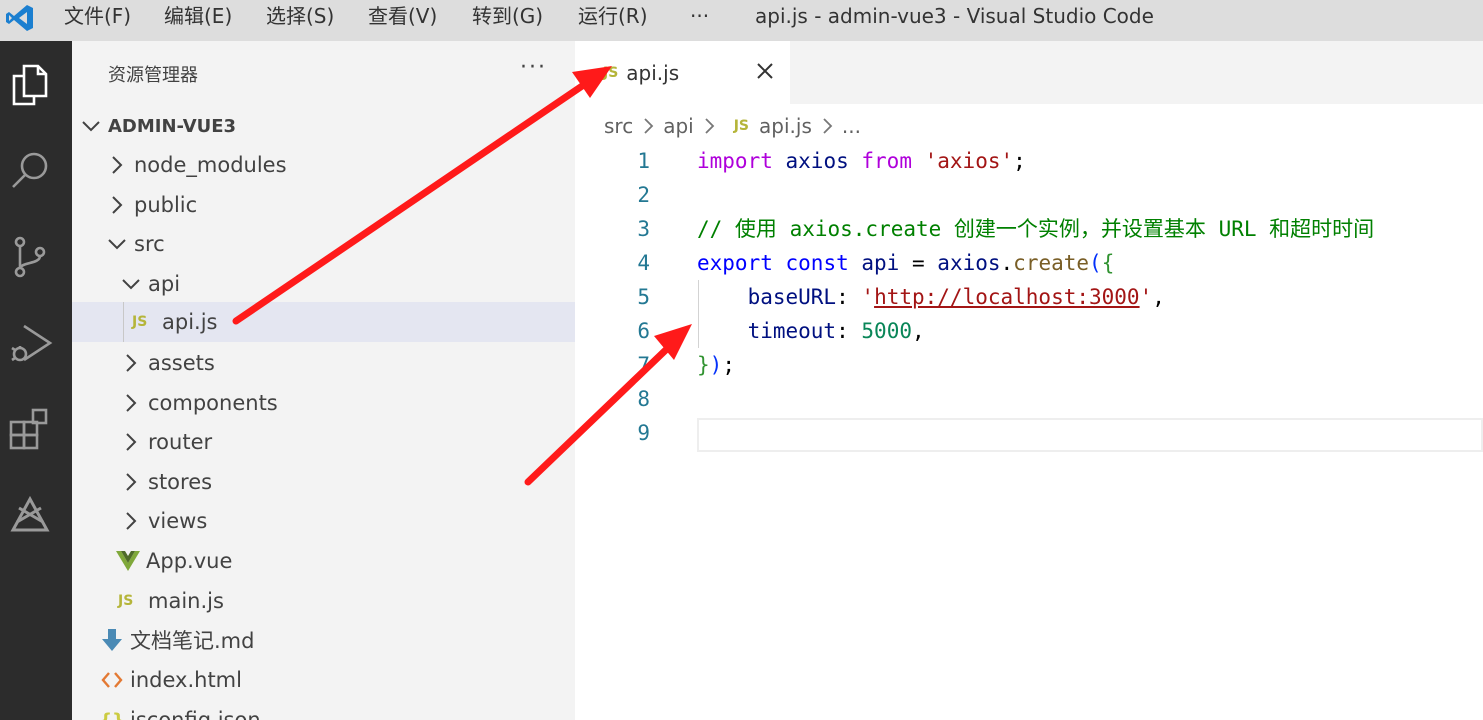  Describe the element at coordinates (643, 161) in the screenshot. I see `line-number: 1` at that location.